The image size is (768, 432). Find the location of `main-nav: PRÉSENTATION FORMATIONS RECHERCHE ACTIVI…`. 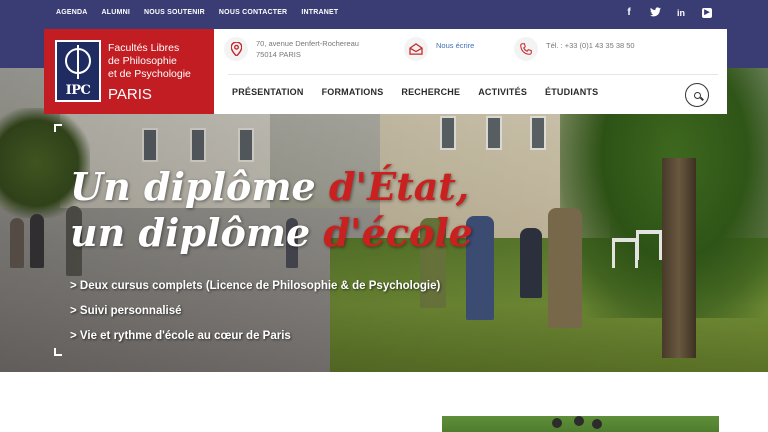

main-nav: PRÉSENTATION FORMATIONS RECHERCHE ACTIVI… is located at coordinates (424, 92).